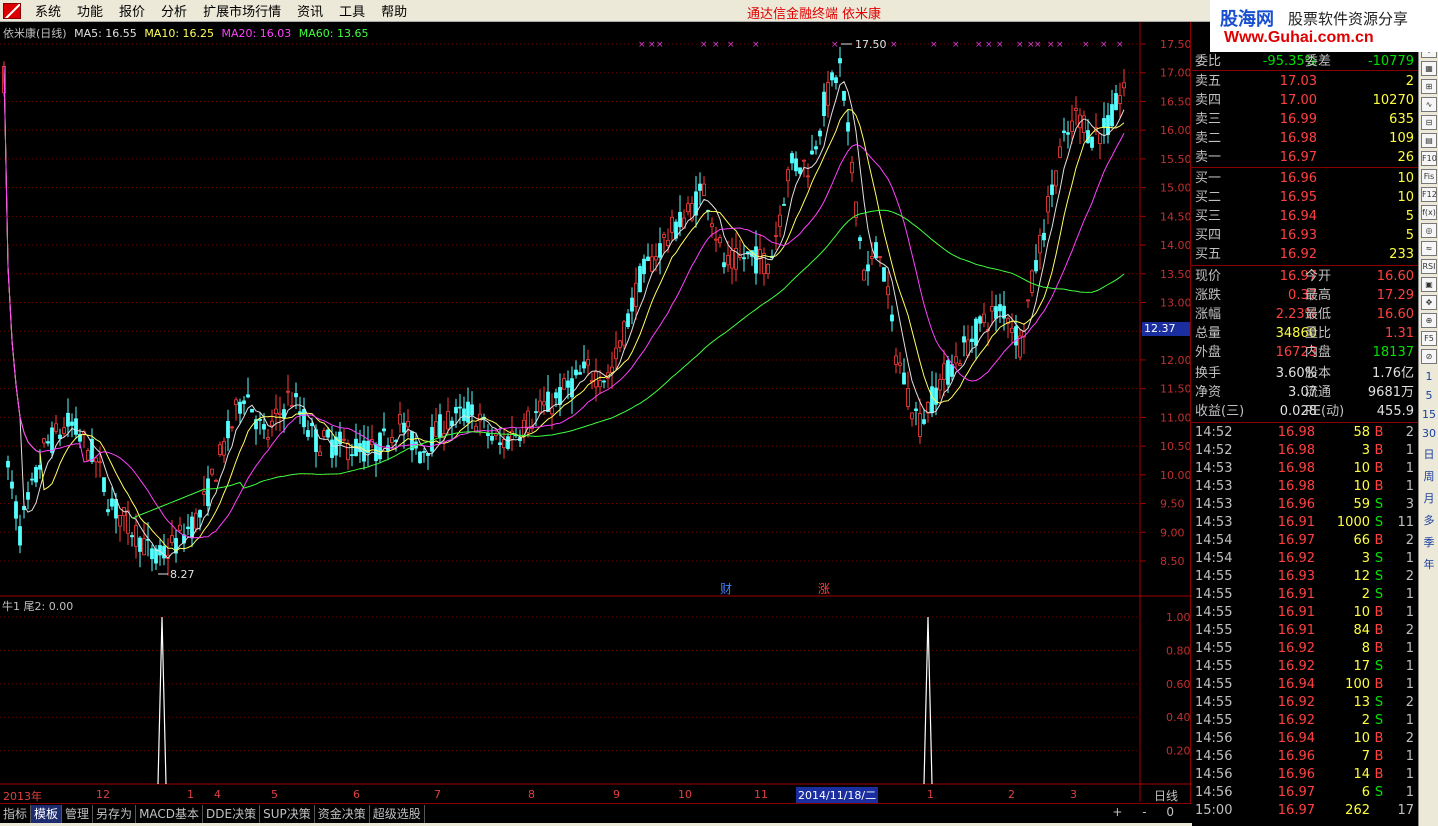 The width and height of the screenshot is (1438, 826). Describe the element at coordinates (342, 813) in the screenshot. I see `template-tab: 资金决策` at that location.